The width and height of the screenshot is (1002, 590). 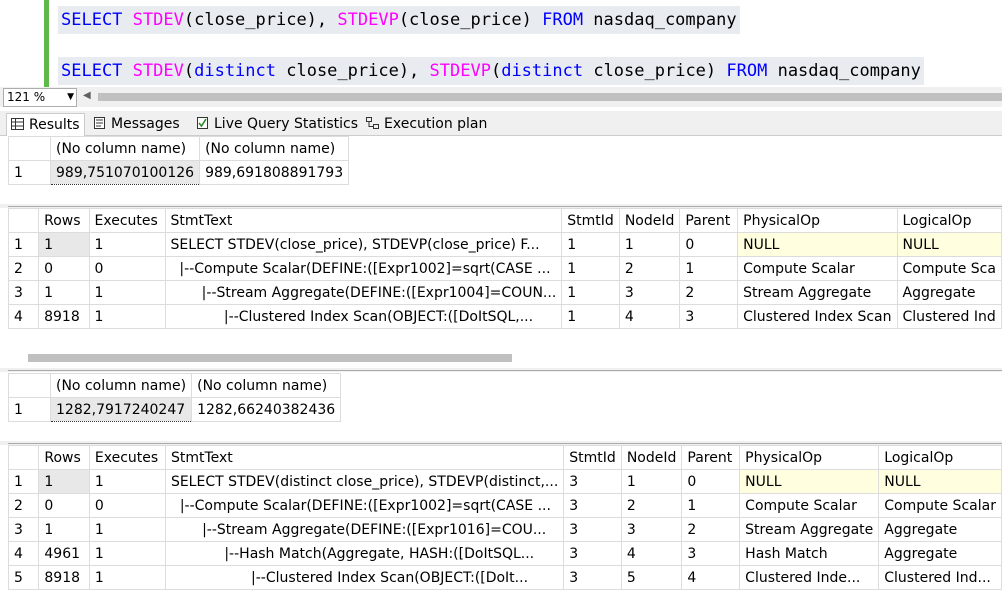 What do you see at coordinates (23, 268) in the screenshot?
I see `row-number: 2` at bounding box center [23, 268].